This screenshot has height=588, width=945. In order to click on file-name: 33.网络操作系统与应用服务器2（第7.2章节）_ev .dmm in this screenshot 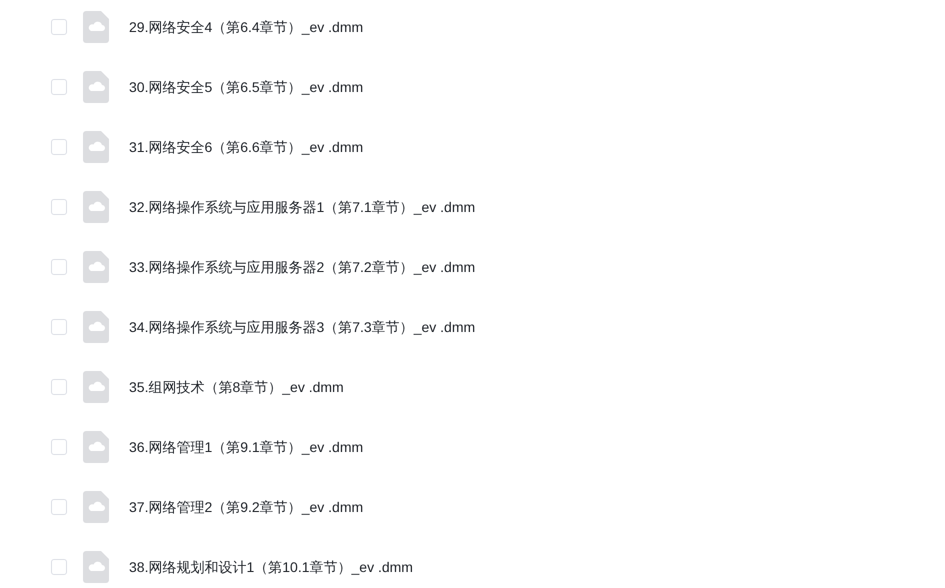, I will do `click(302, 267)`.